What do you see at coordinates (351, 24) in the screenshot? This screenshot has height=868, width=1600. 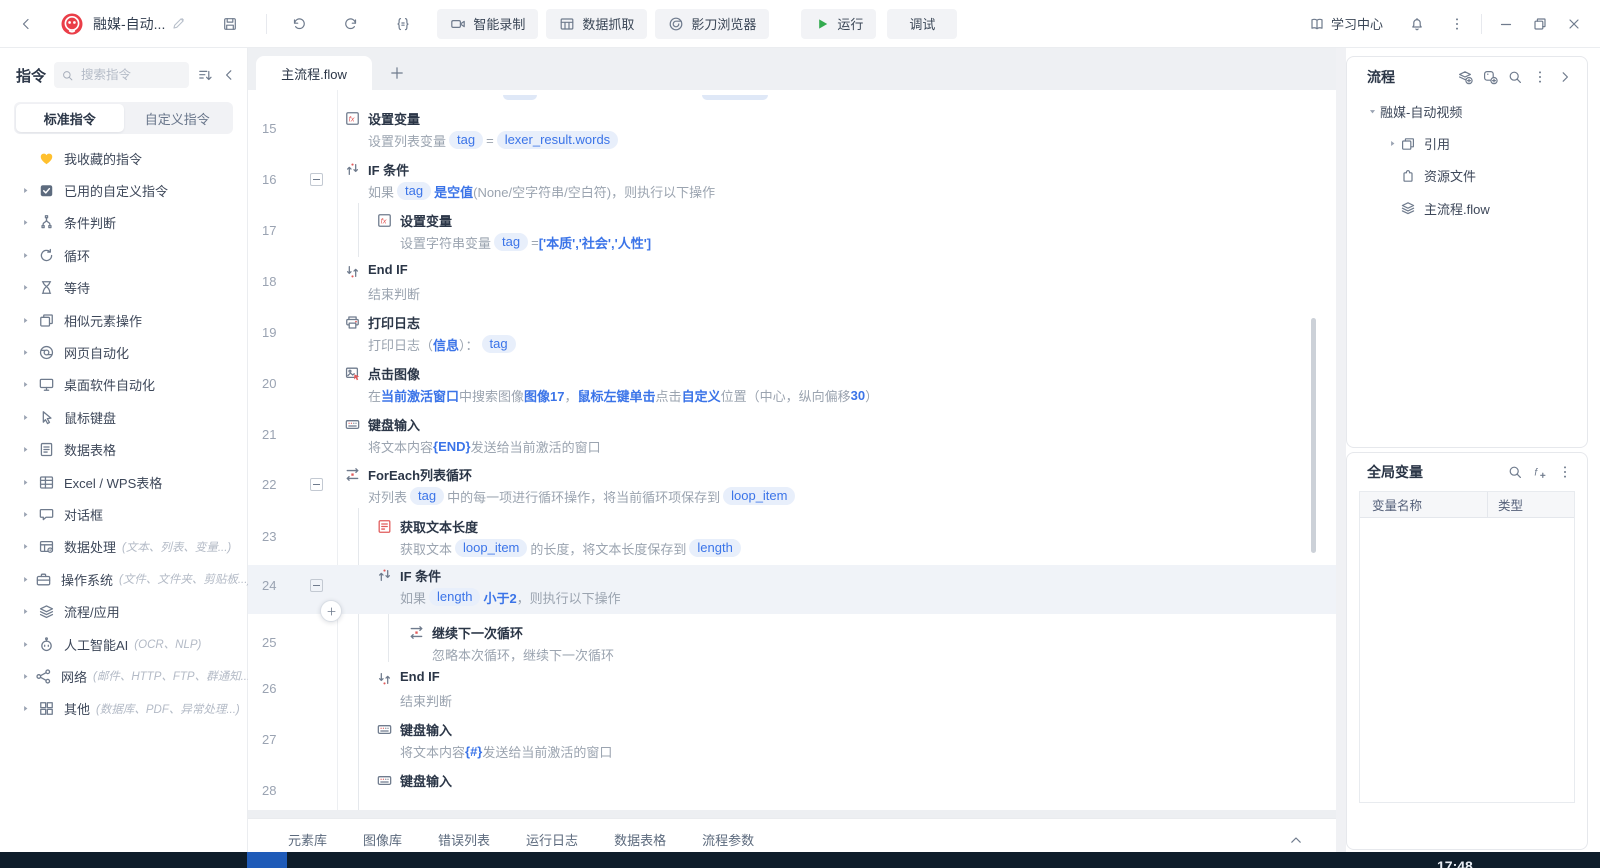 I see `redo-button` at bounding box center [351, 24].